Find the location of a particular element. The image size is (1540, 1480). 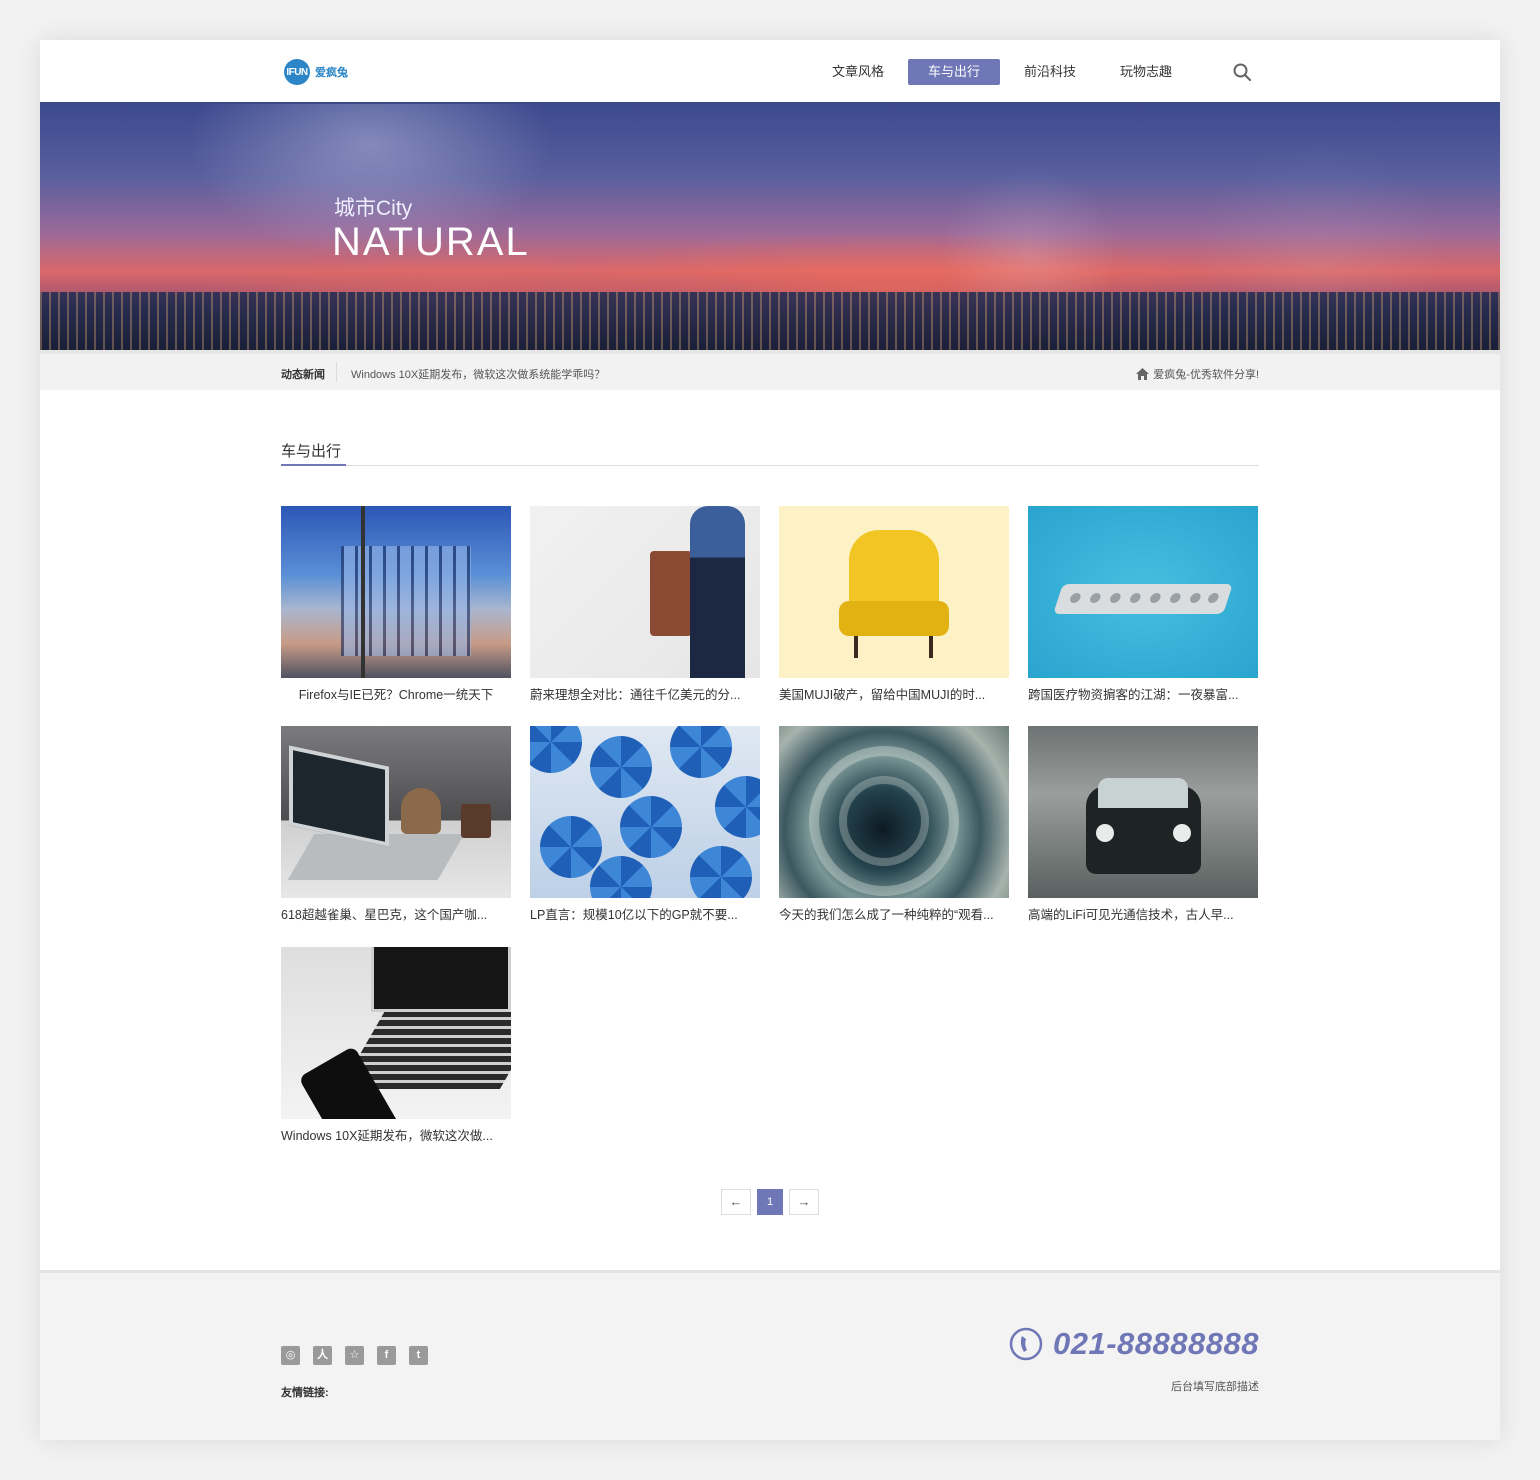

section-divider is located at coordinates (770, 465).